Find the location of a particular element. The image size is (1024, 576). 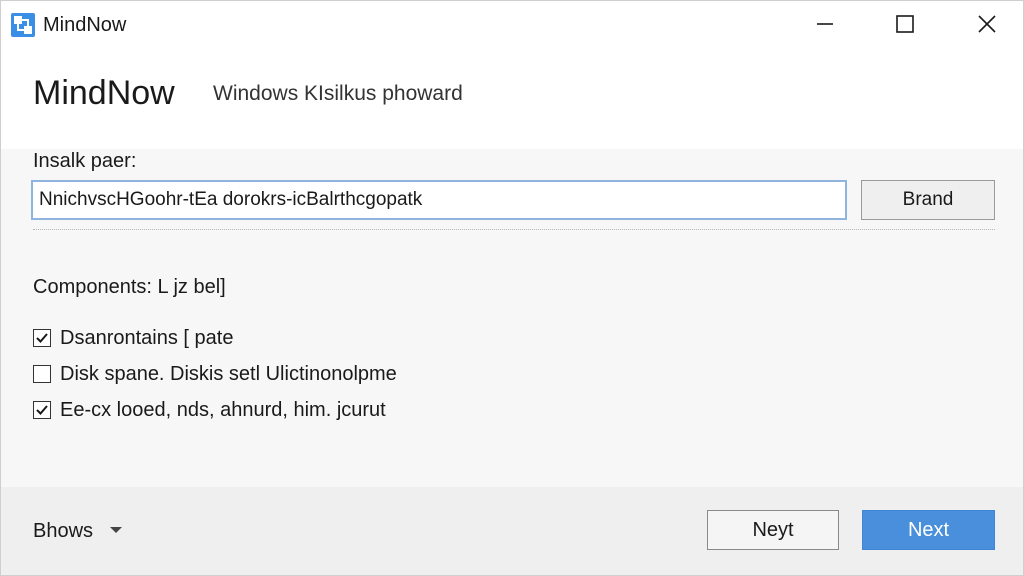

component-label: Disk spane. Diskis setl Ulictinonolpme is located at coordinates (228, 374).